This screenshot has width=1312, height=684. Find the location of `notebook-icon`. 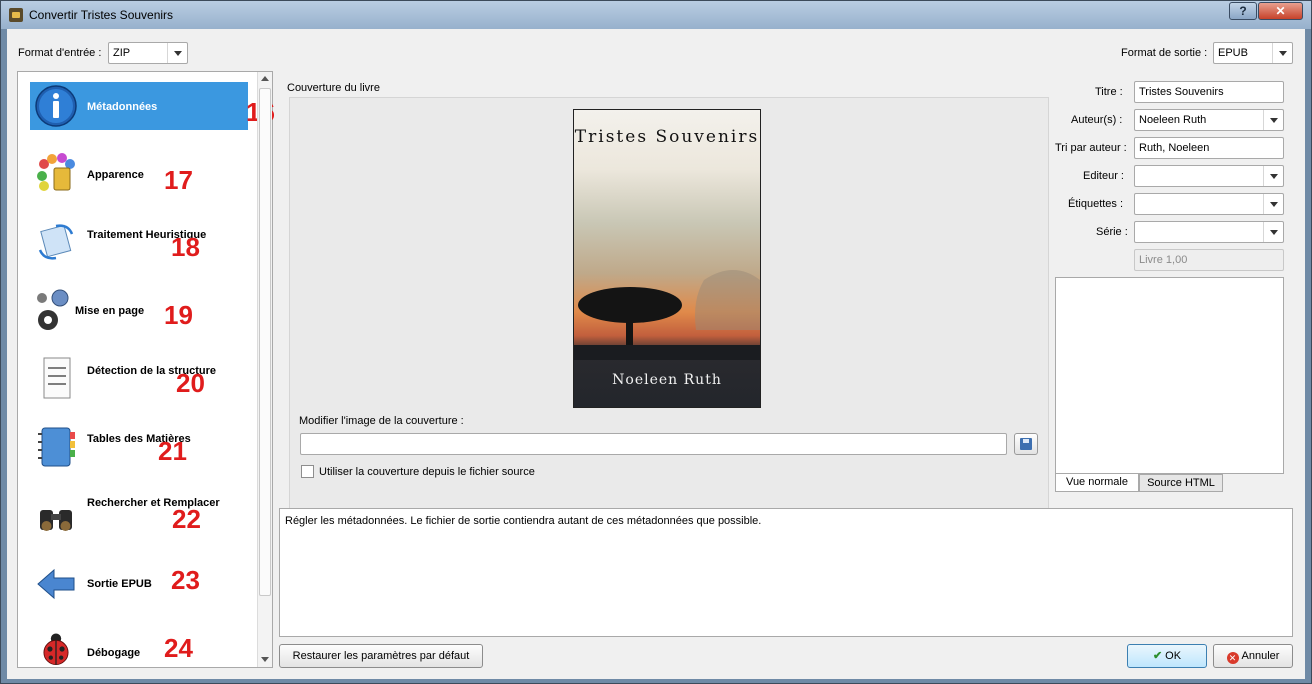

notebook-icon is located at coordinates (56, 447).